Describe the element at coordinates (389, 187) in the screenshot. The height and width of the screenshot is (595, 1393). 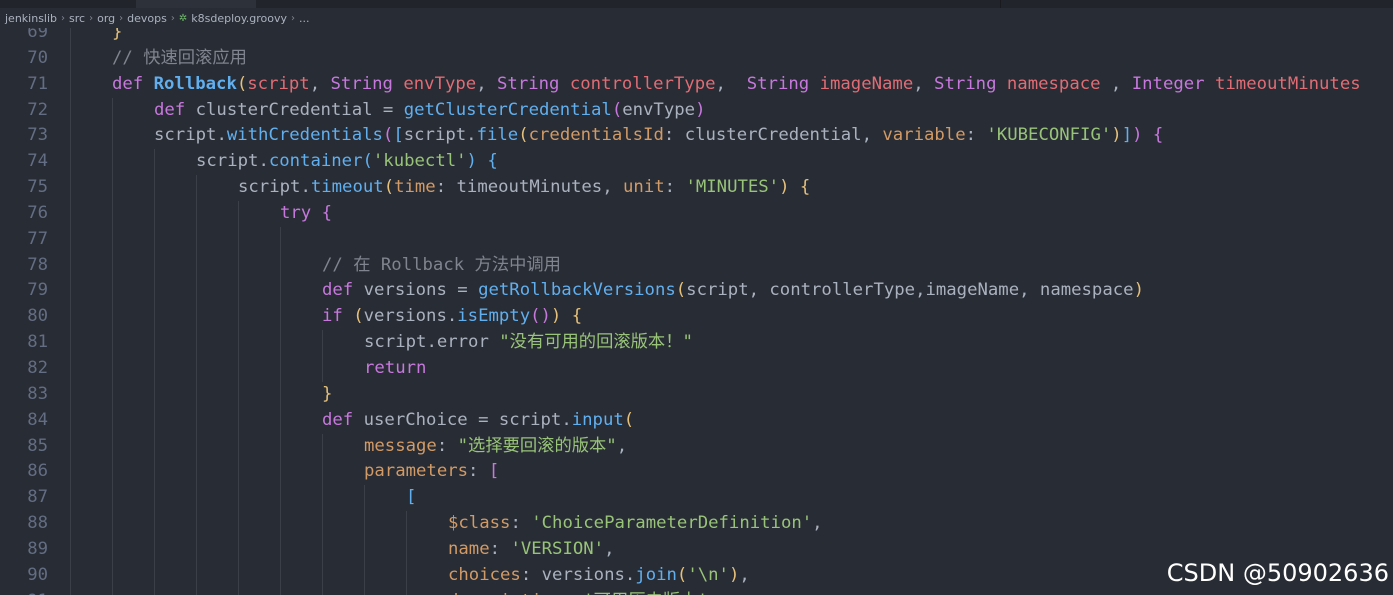
I see `code-token: (` at that location.